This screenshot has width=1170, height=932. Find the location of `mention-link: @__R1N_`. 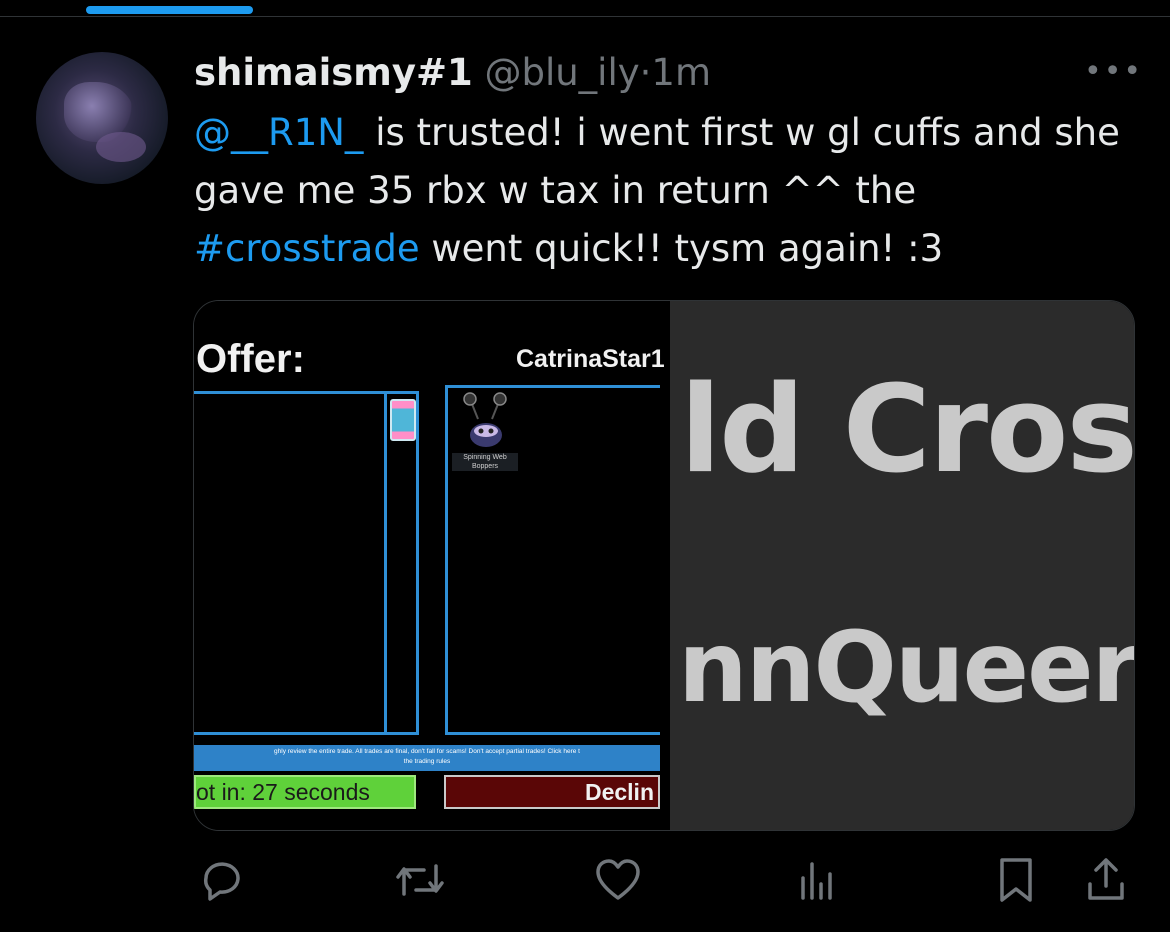

mention-link: @__R1N_ is located at coordinates (278, 132).